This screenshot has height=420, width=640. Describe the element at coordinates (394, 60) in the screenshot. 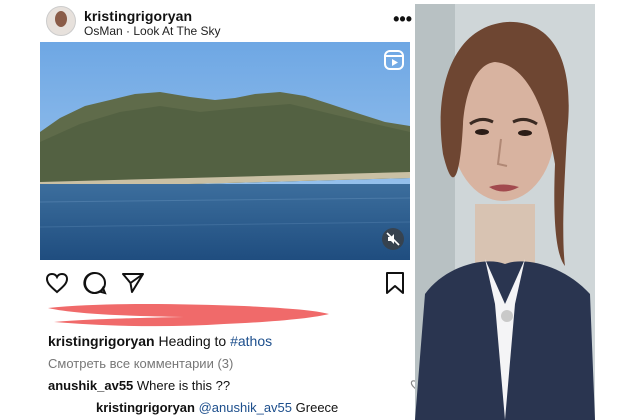

I see `reel-icon` at that location.